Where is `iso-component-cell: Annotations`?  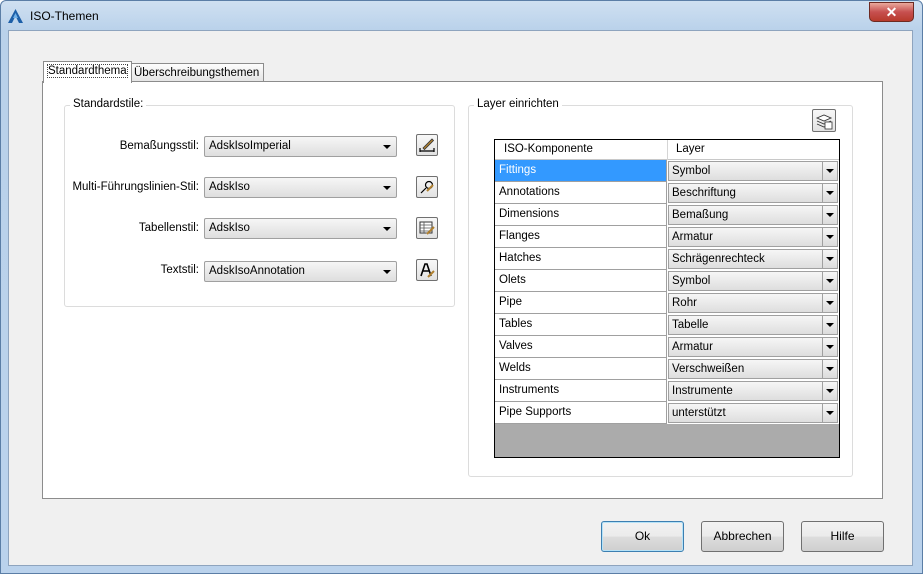 iso-component-cell: Annotations is located at coordinates (581, 193).